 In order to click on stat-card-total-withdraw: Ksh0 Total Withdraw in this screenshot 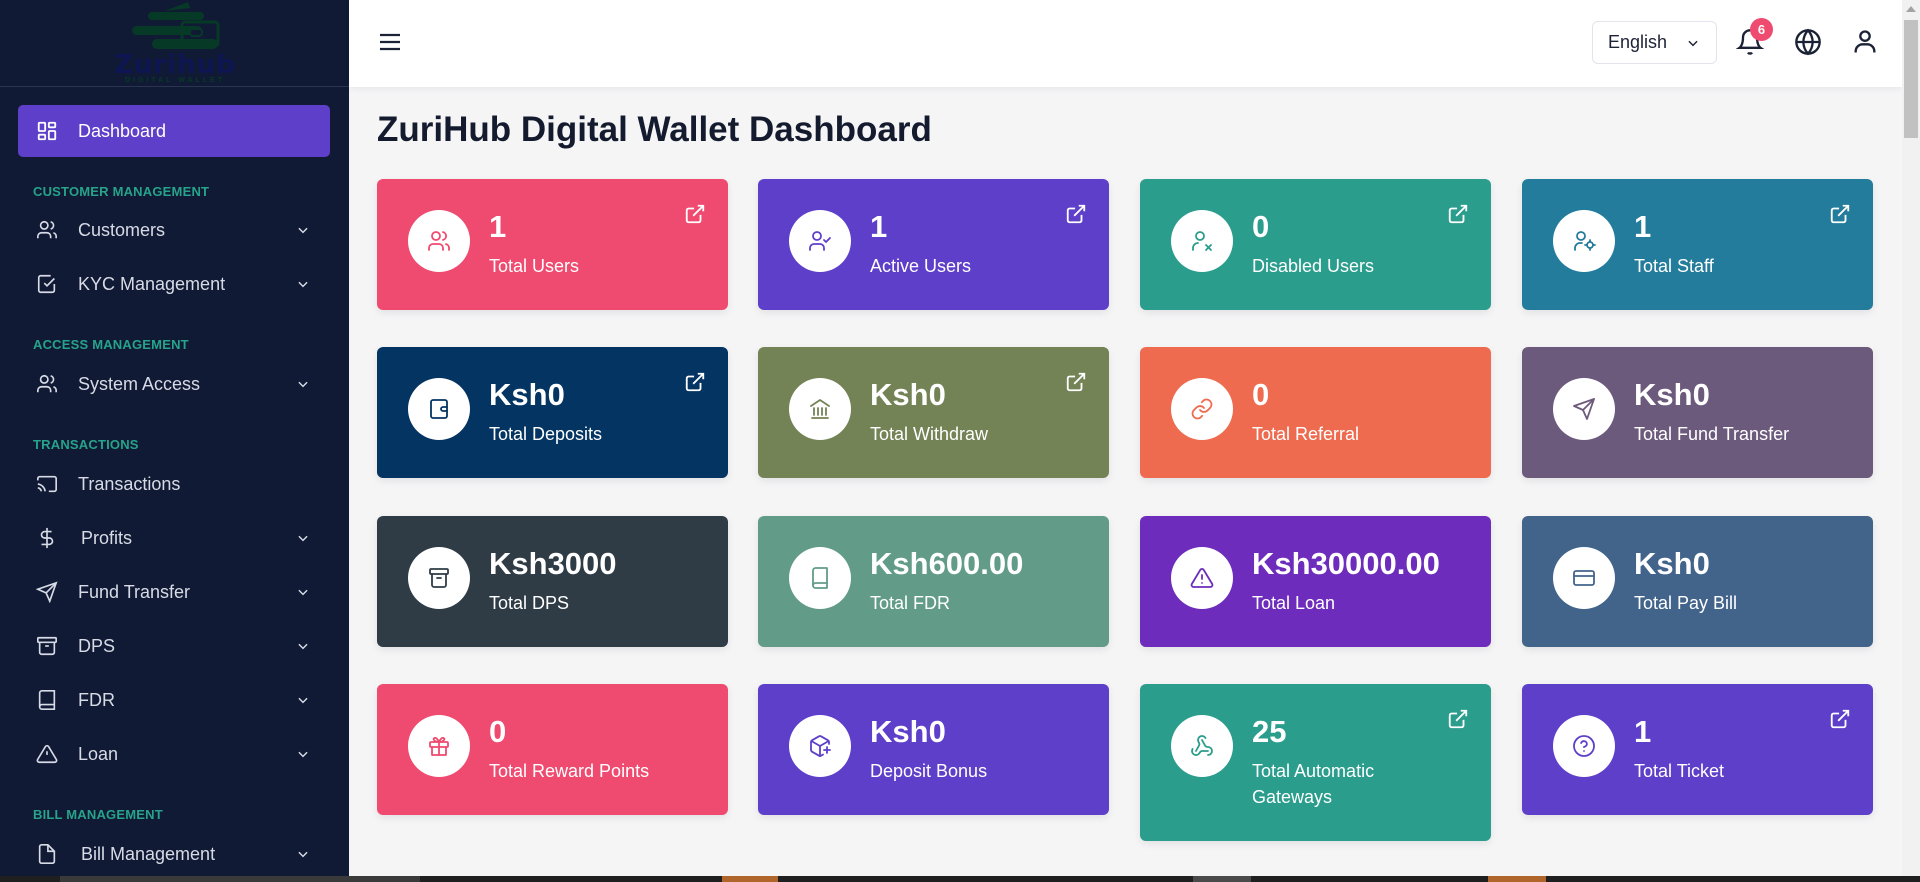, I will do `click(933, 412)`.